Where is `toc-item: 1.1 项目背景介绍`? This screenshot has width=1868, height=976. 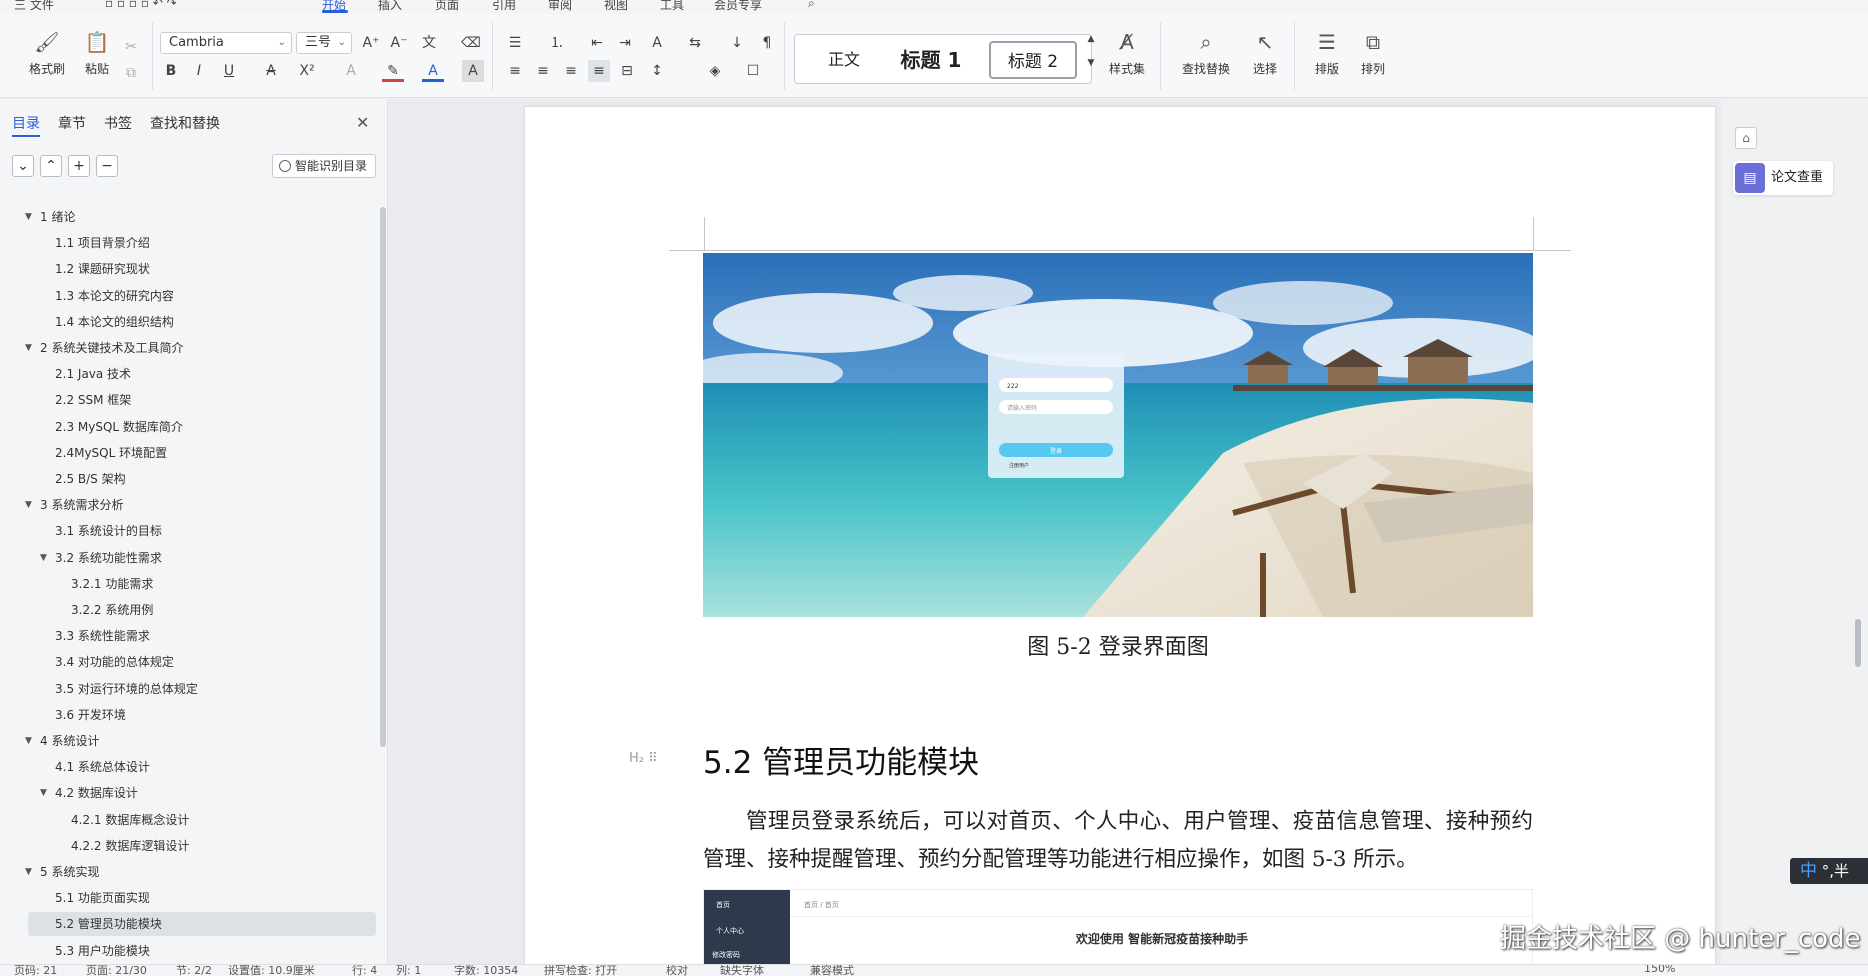 toc-item: 1.1 项目背景介绍 is located at coordinates (102, 243).